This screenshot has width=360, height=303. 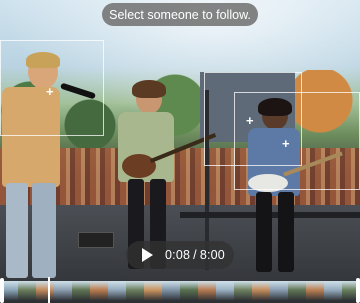 I want to click on timeline-filmstrip, so click(x=180, y=291).